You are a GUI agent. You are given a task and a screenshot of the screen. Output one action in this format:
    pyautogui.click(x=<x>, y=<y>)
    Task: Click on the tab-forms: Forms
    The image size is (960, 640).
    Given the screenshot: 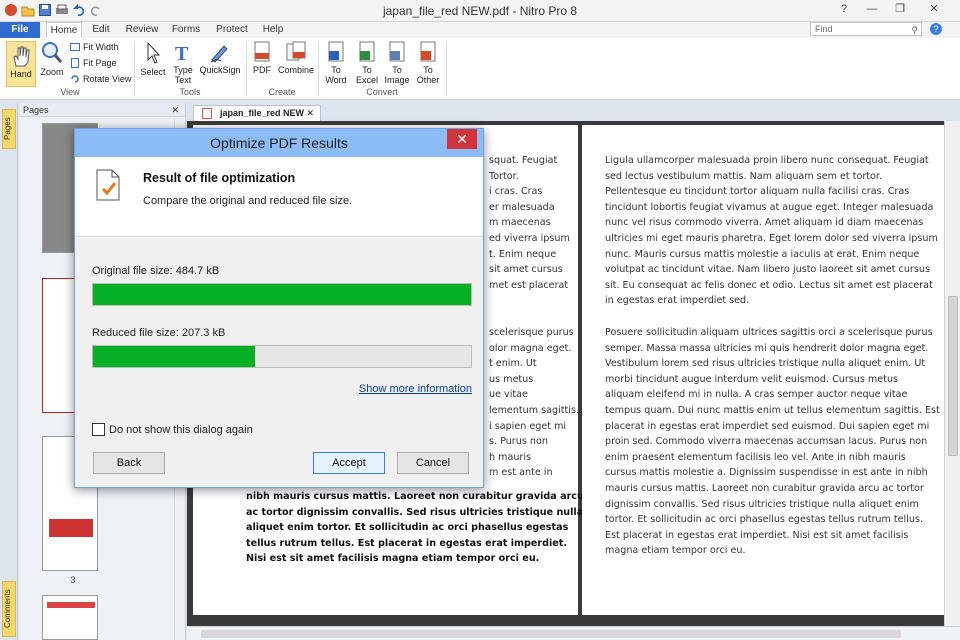 What is the action you would take?
    pyautogui.click(x=186, y=30)
    